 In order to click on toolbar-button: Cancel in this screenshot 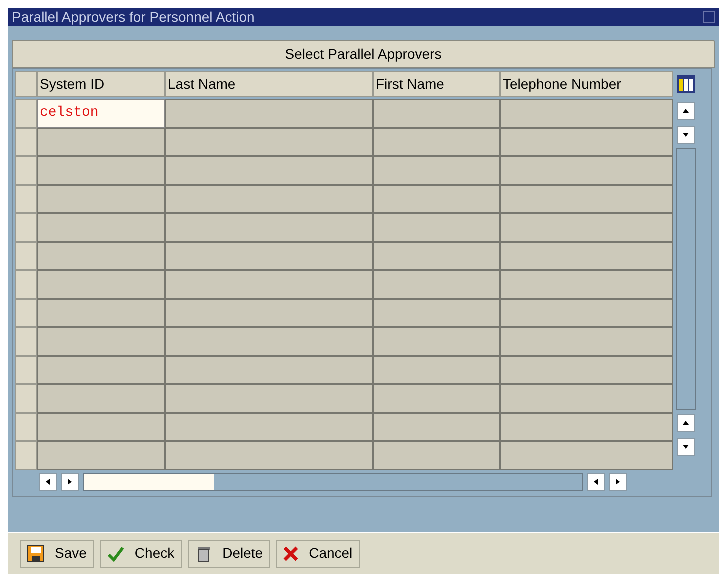, I will do `click(318, 554)`.